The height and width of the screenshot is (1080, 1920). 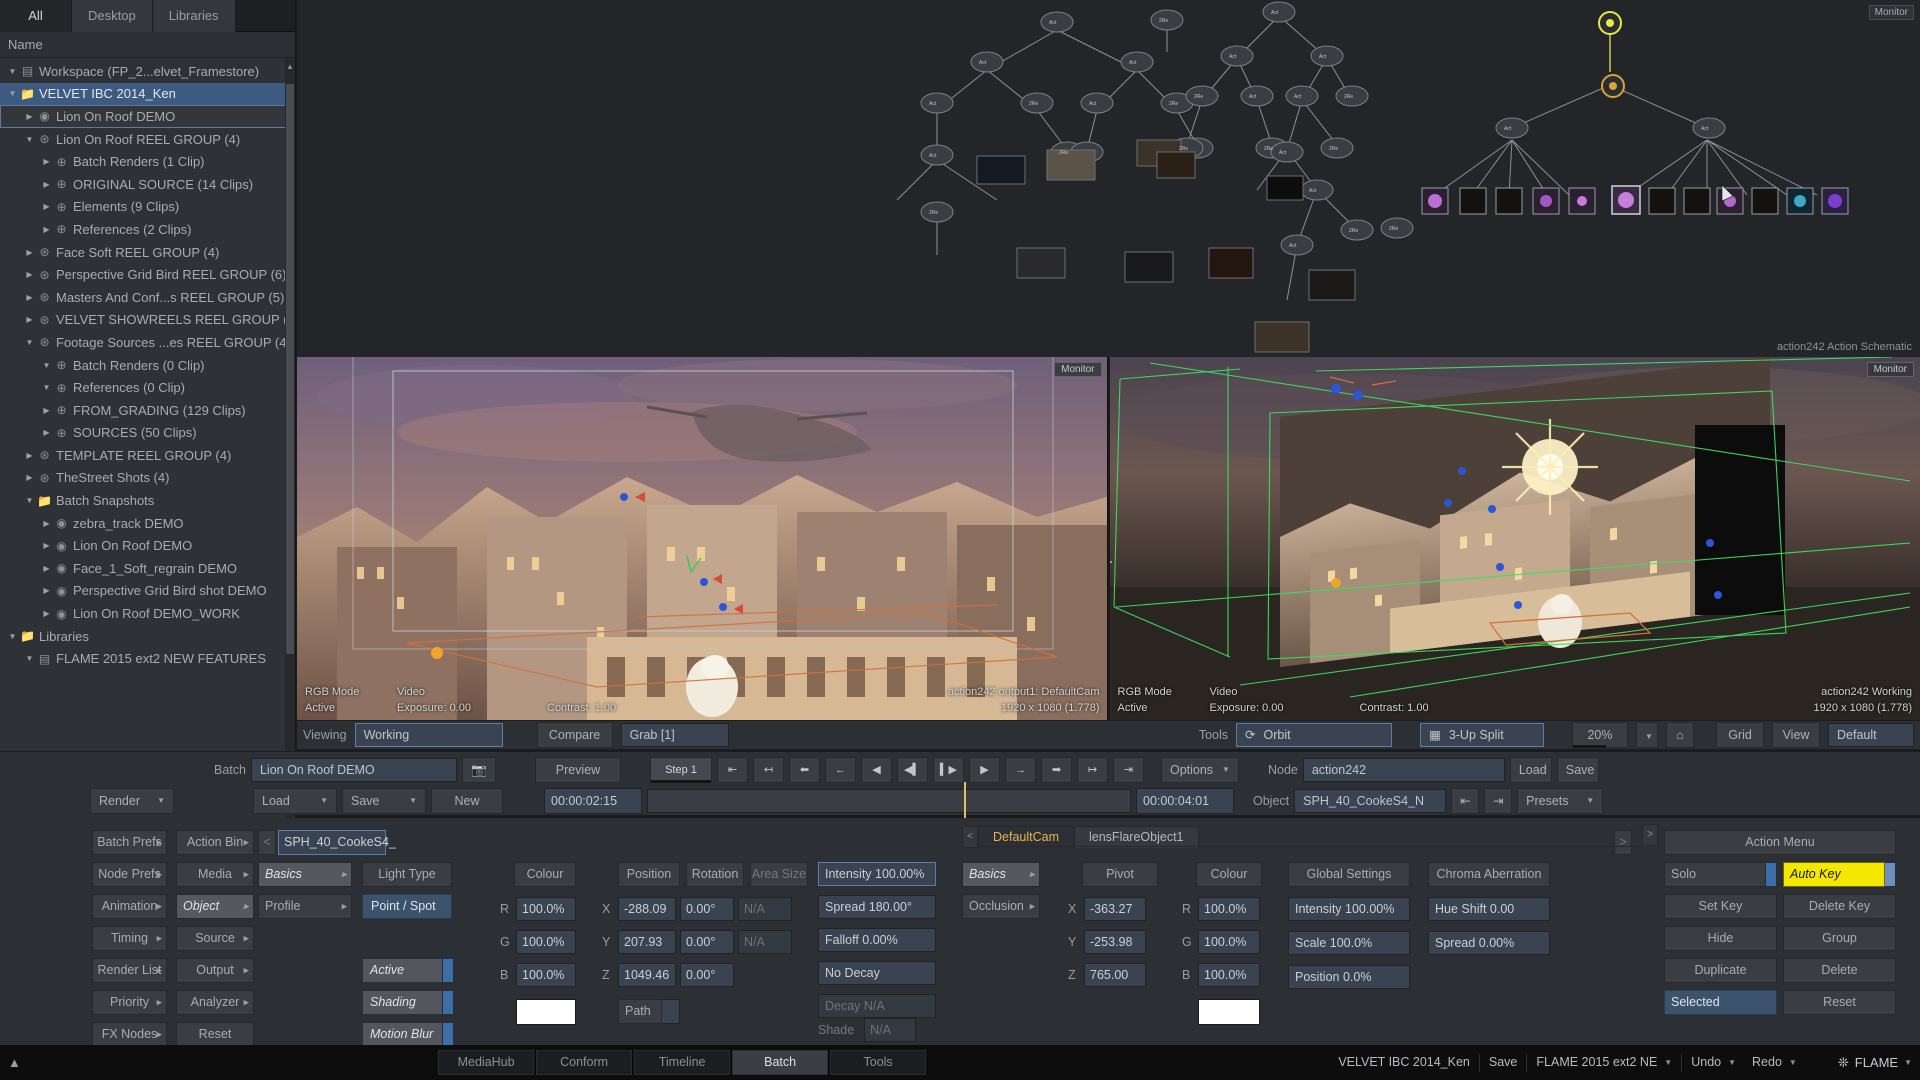 I want to click on transport-reverse-button: ◀, so click(x=876, y=770).